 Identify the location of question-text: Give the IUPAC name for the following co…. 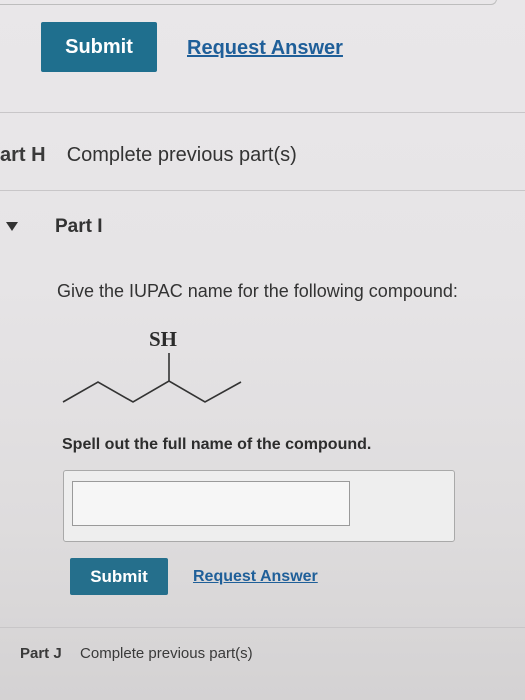
(257, 291).